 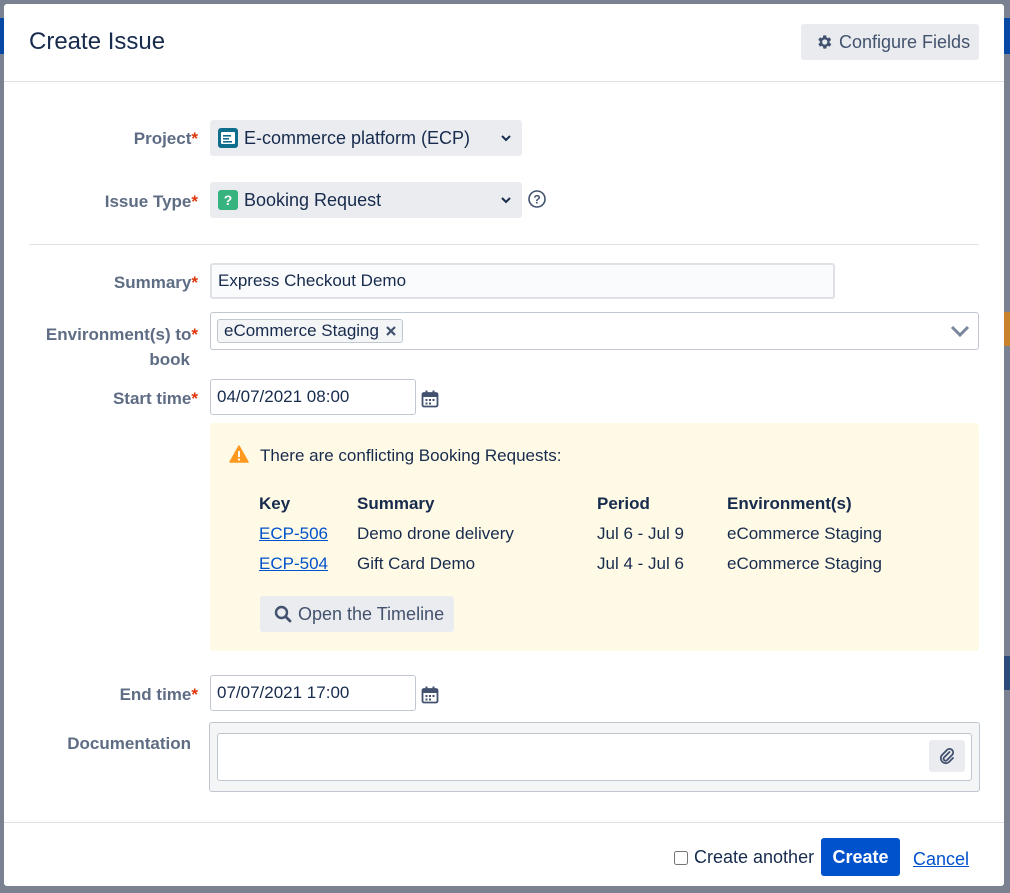 What do you see at coordinates (312, 280) in the screenshot?
I see `summary-value: Express Checkout Demo` at bounding box center [312, 280].